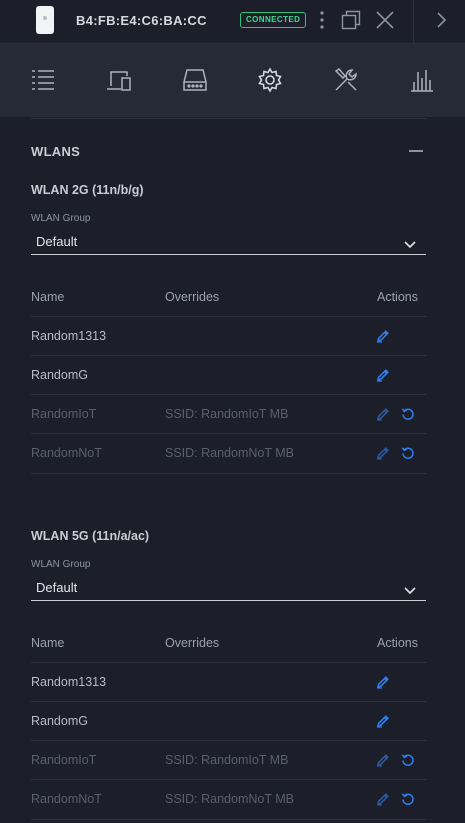  What do you see at coordinates (87, 190) in the screenshot?
I see `band-title-2g: WLAN 2G (11n/b/g)` at bounding box center [87, 190].